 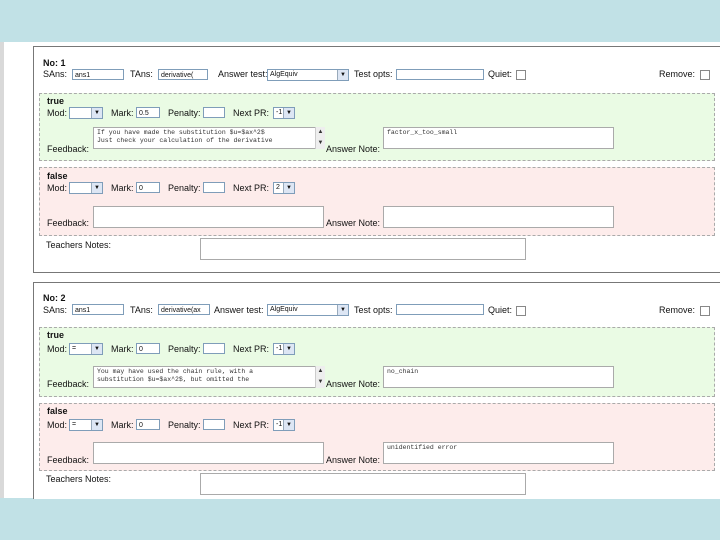 What do you see at coordinates (498, 377) in the screenshot?
I see `answer-note-input: no_chain` at bounding box center [498, 377].